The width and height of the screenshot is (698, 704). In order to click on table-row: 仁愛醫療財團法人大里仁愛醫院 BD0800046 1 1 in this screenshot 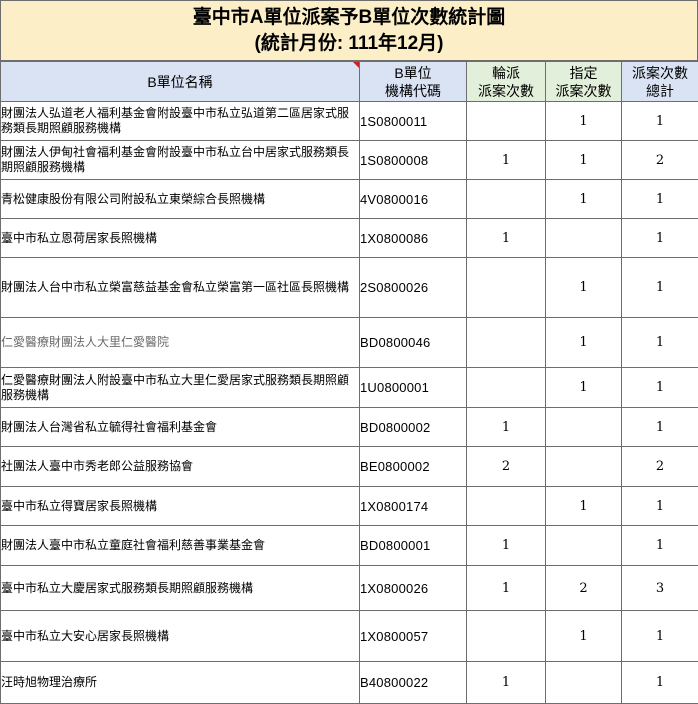, I will do `click(349, 342)`.